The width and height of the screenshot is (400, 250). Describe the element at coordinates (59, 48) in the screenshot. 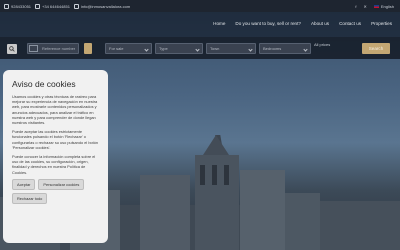

I see `reference-placeholder: Reference number` at that location.